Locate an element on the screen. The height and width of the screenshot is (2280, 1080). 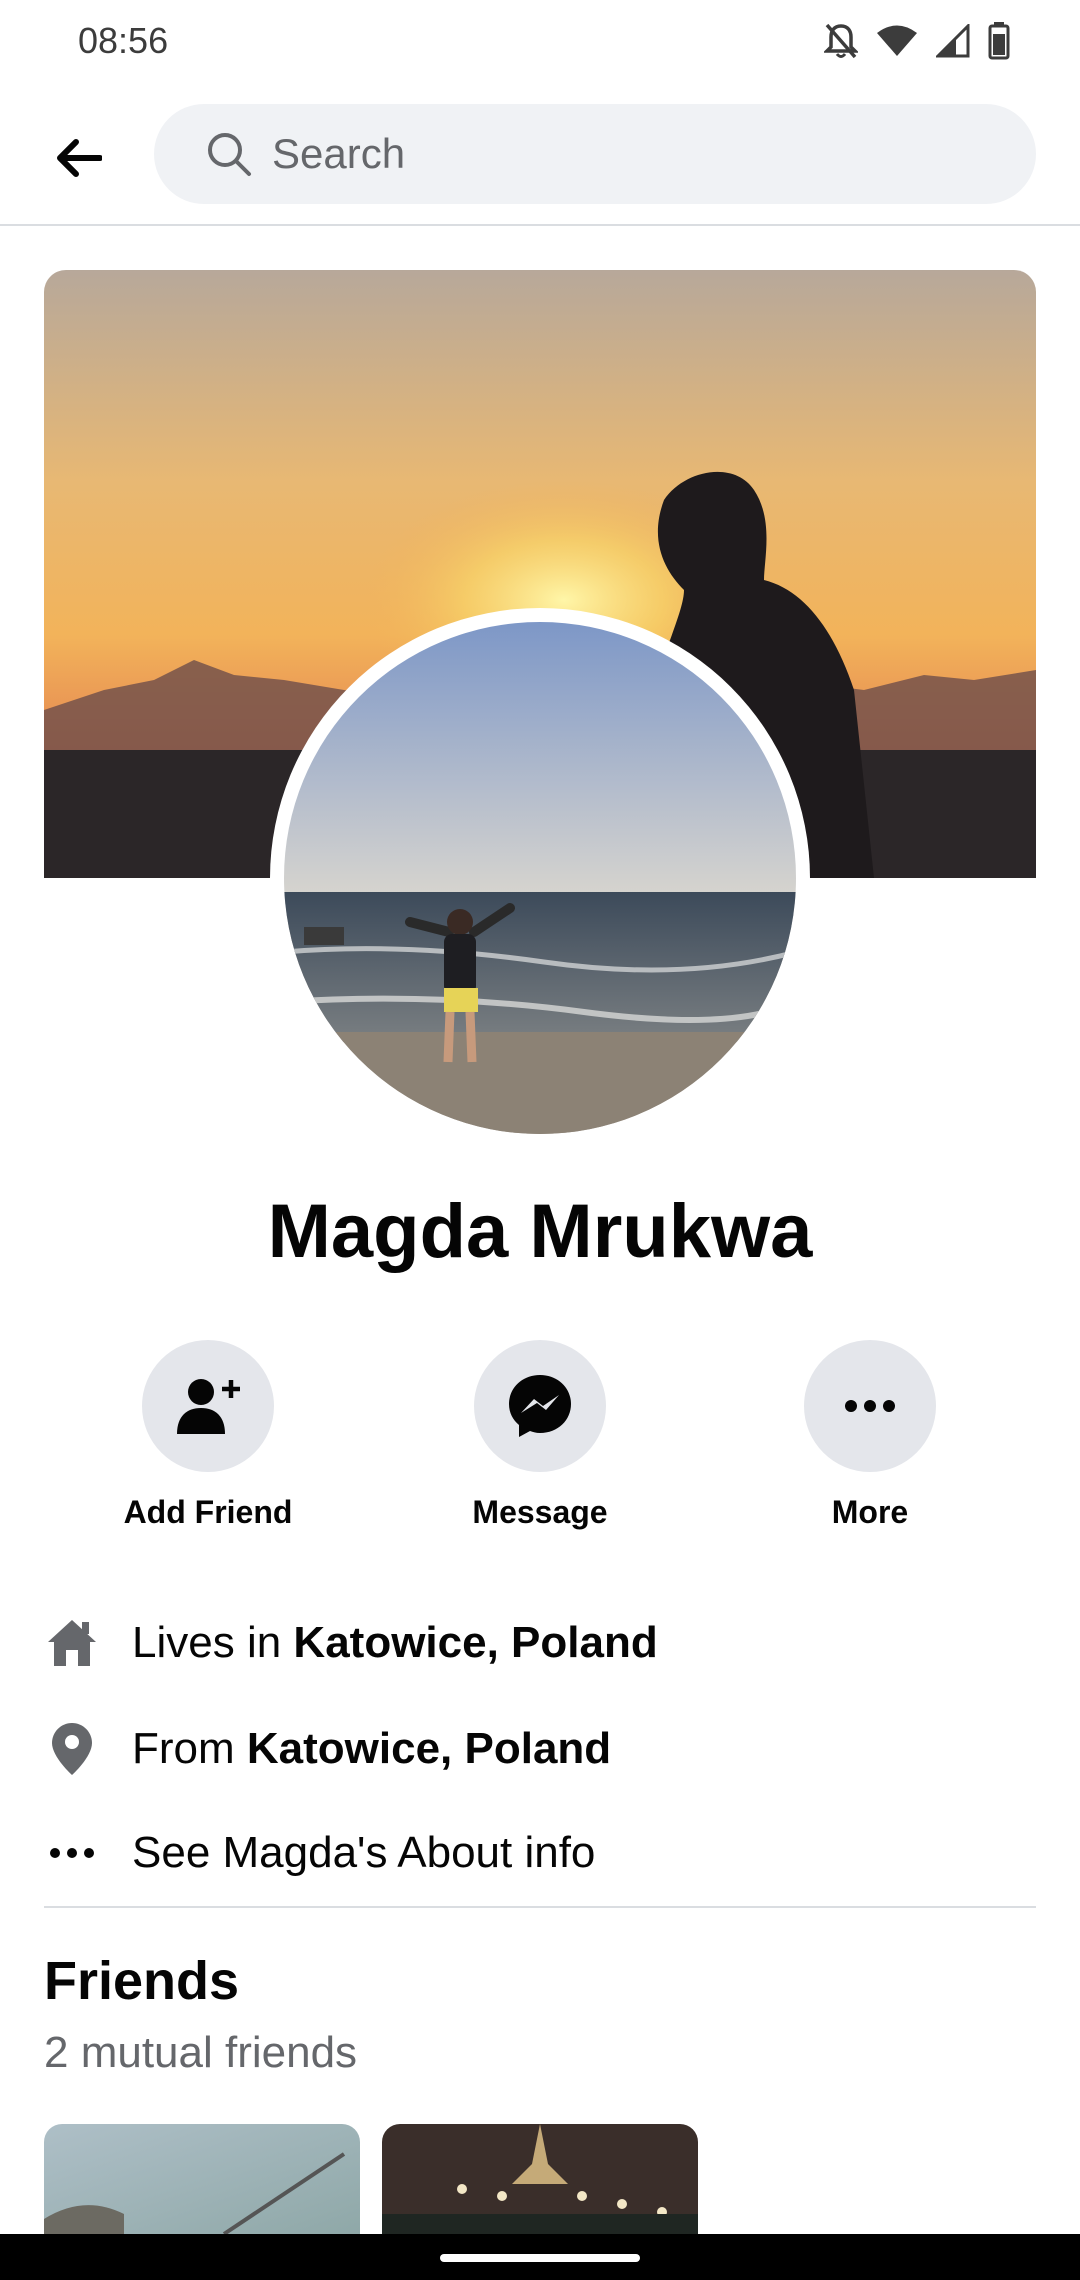
mutual-friends-count: 2 mutual friends is located at coordinates (200, 2053).